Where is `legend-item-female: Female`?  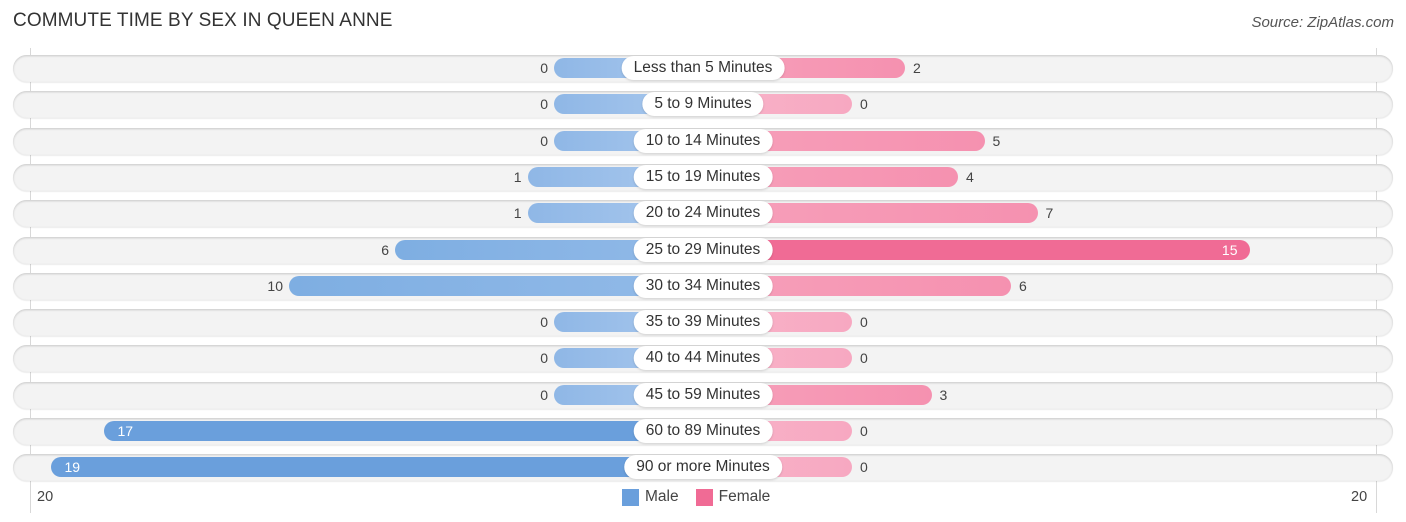
legend-item-female: Female is located at coordinates (733, 497).